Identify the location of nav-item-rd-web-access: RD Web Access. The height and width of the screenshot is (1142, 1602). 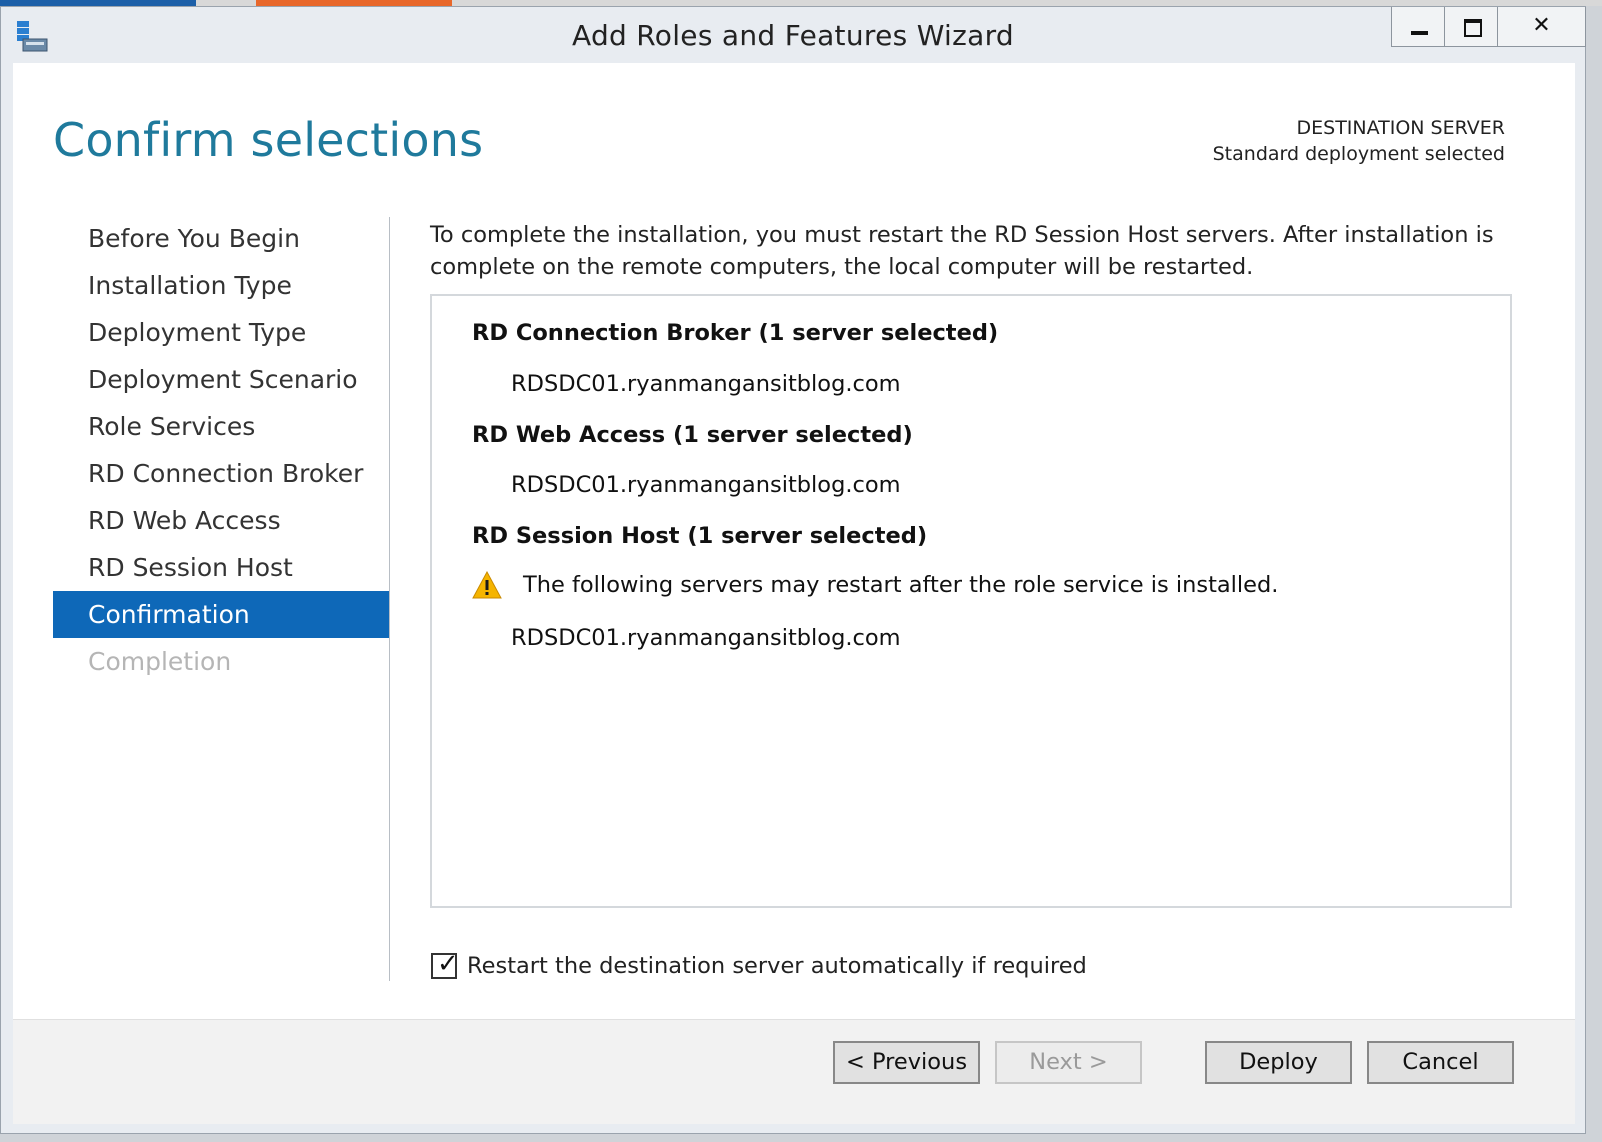
(221, 520).